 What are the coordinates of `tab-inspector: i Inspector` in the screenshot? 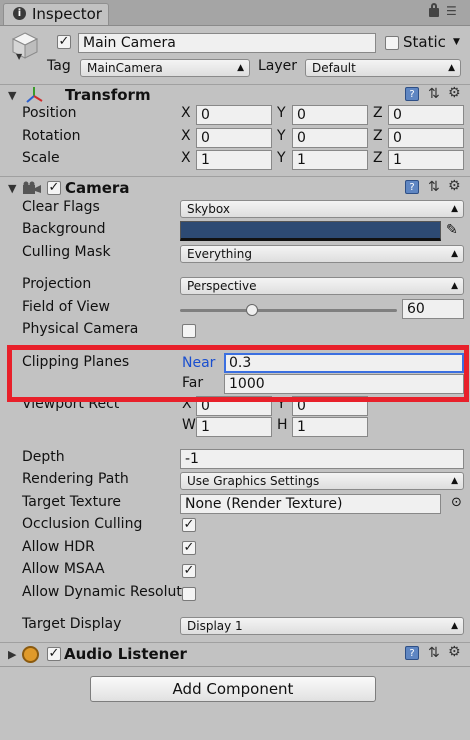 It's located at (56, 14).